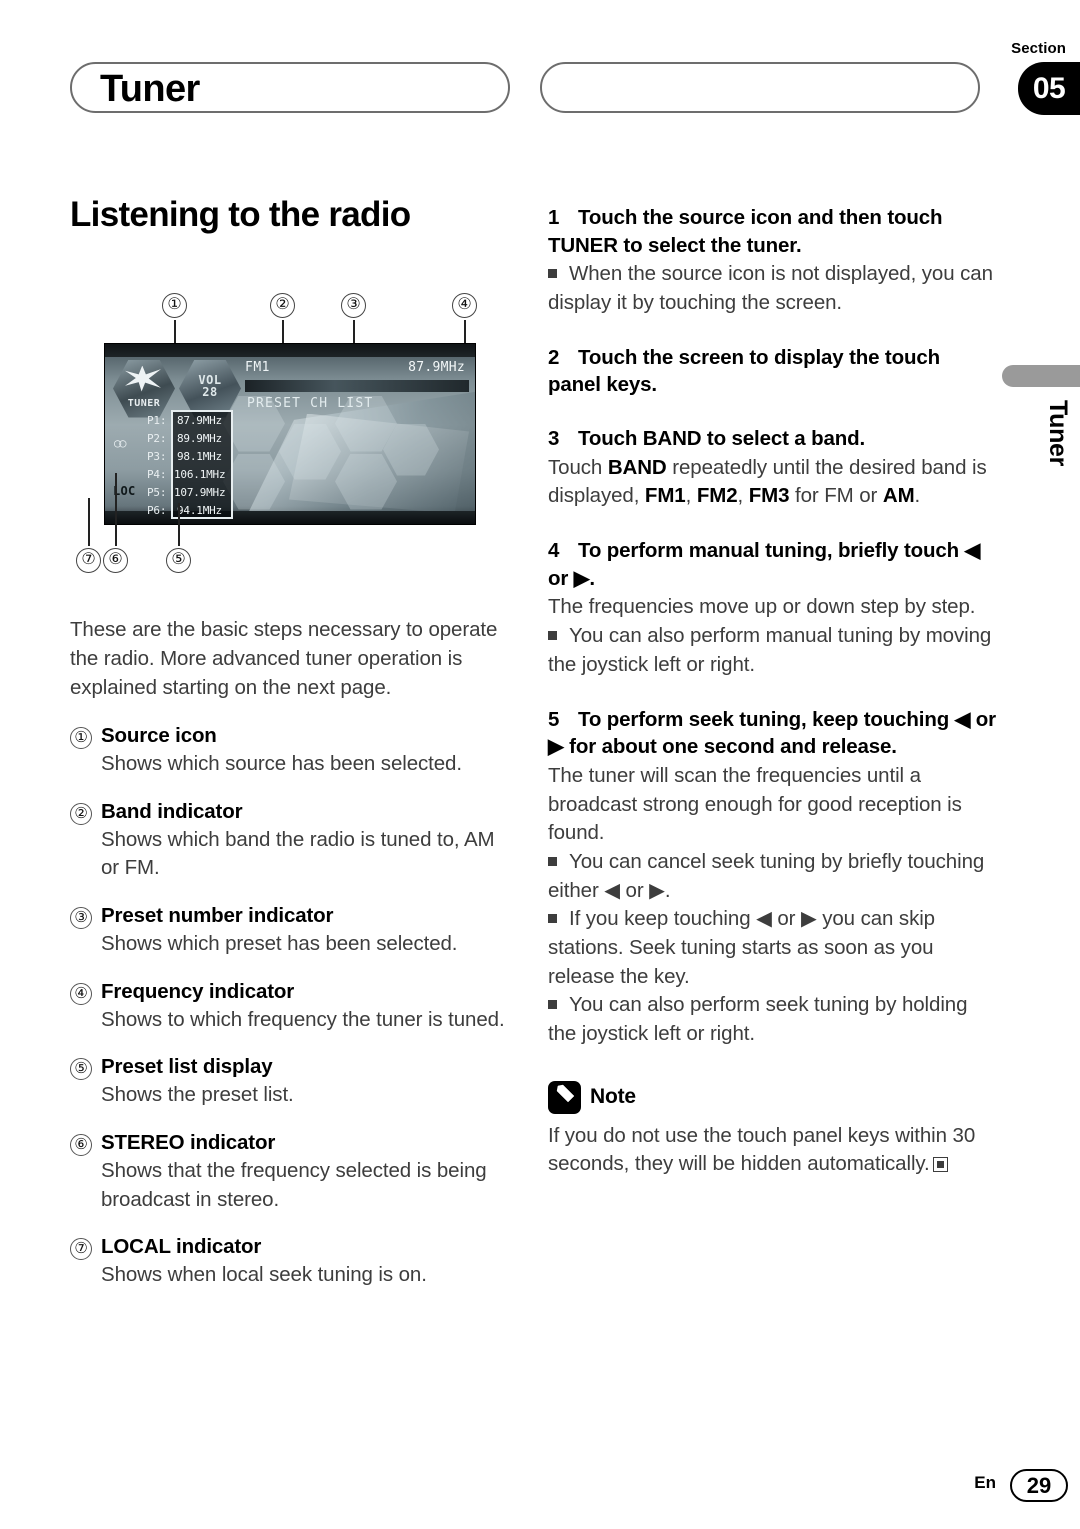 The image size is (1080, 1529). What do you see at coordinates (159, 735) in the screenshot?
I see `legend-title-1: Source icon` at bounding box center [159, 735].